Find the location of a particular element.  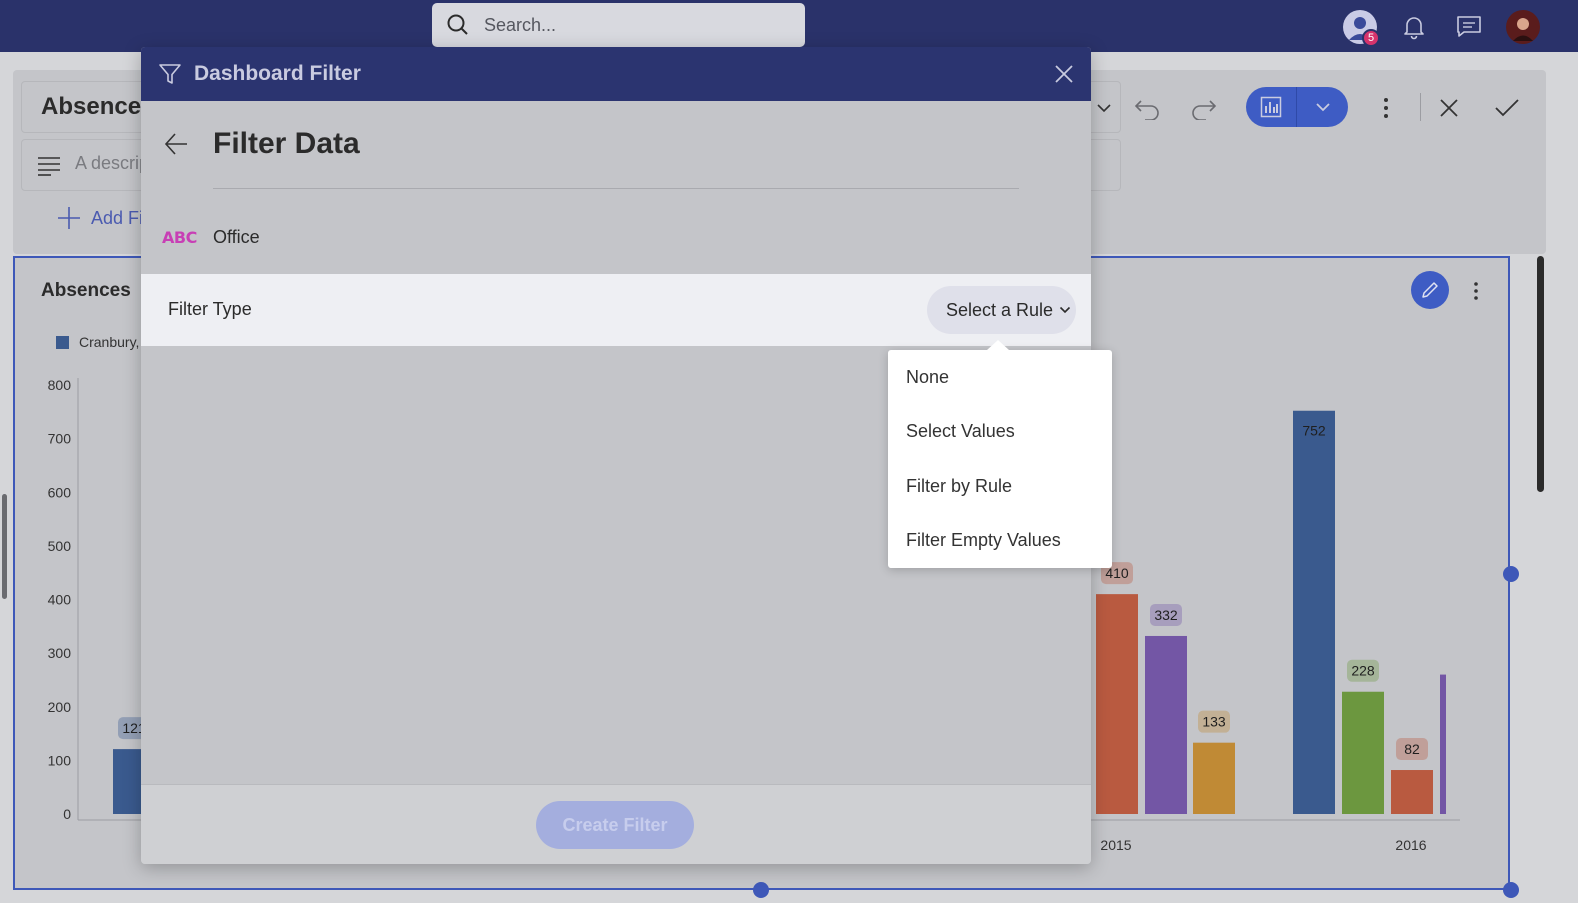

menu-item-none: None is located at coordinates (1000, 377).